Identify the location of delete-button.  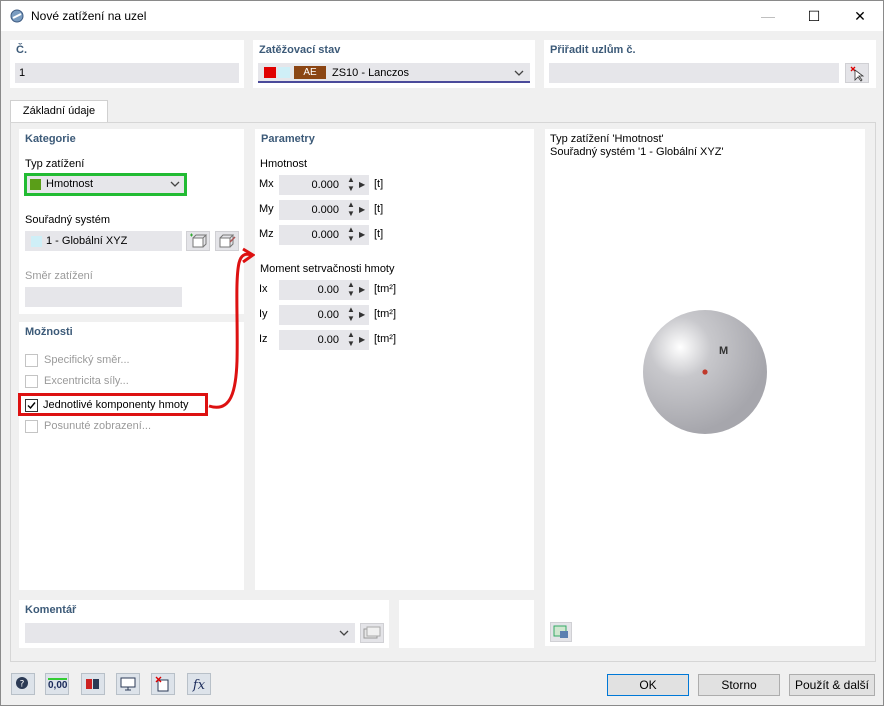
(163, 684).